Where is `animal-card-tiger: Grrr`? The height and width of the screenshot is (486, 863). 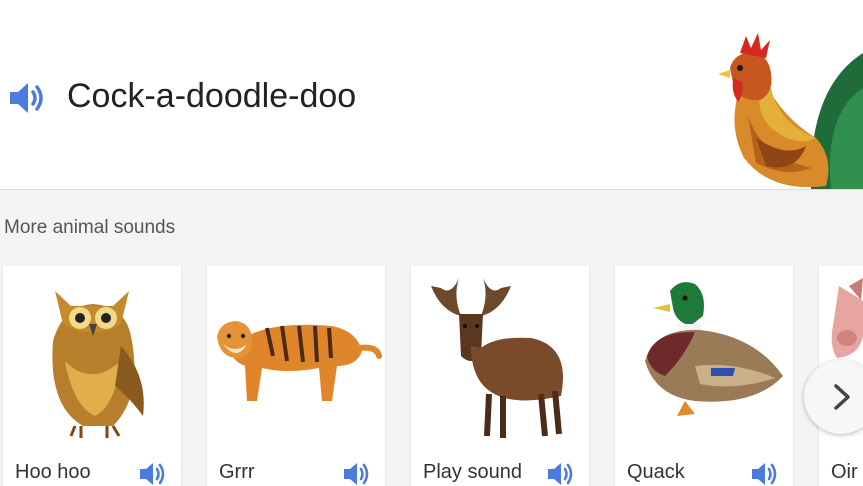
animal-card-tiger: Grrr is located at coordinates (296, 376).